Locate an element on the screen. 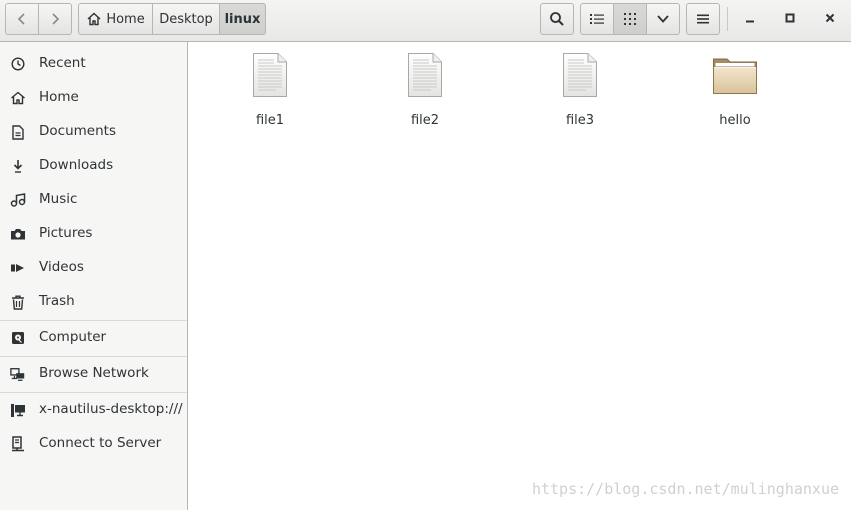 This screenshot has height=510, width=851. music-icon is located at coordinates (18, 200).